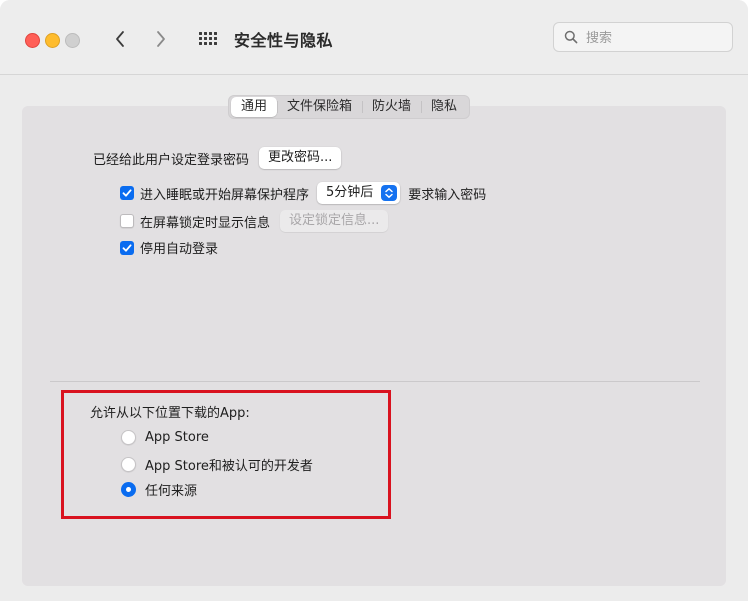 Image resolution: width=748 pixels, height=601 pixels. What do you see at coordinates (205, 223) in the screenshot?
I see `show-message-label: 在屏幕锁定时显示信息` at bounding box center [205, 223].